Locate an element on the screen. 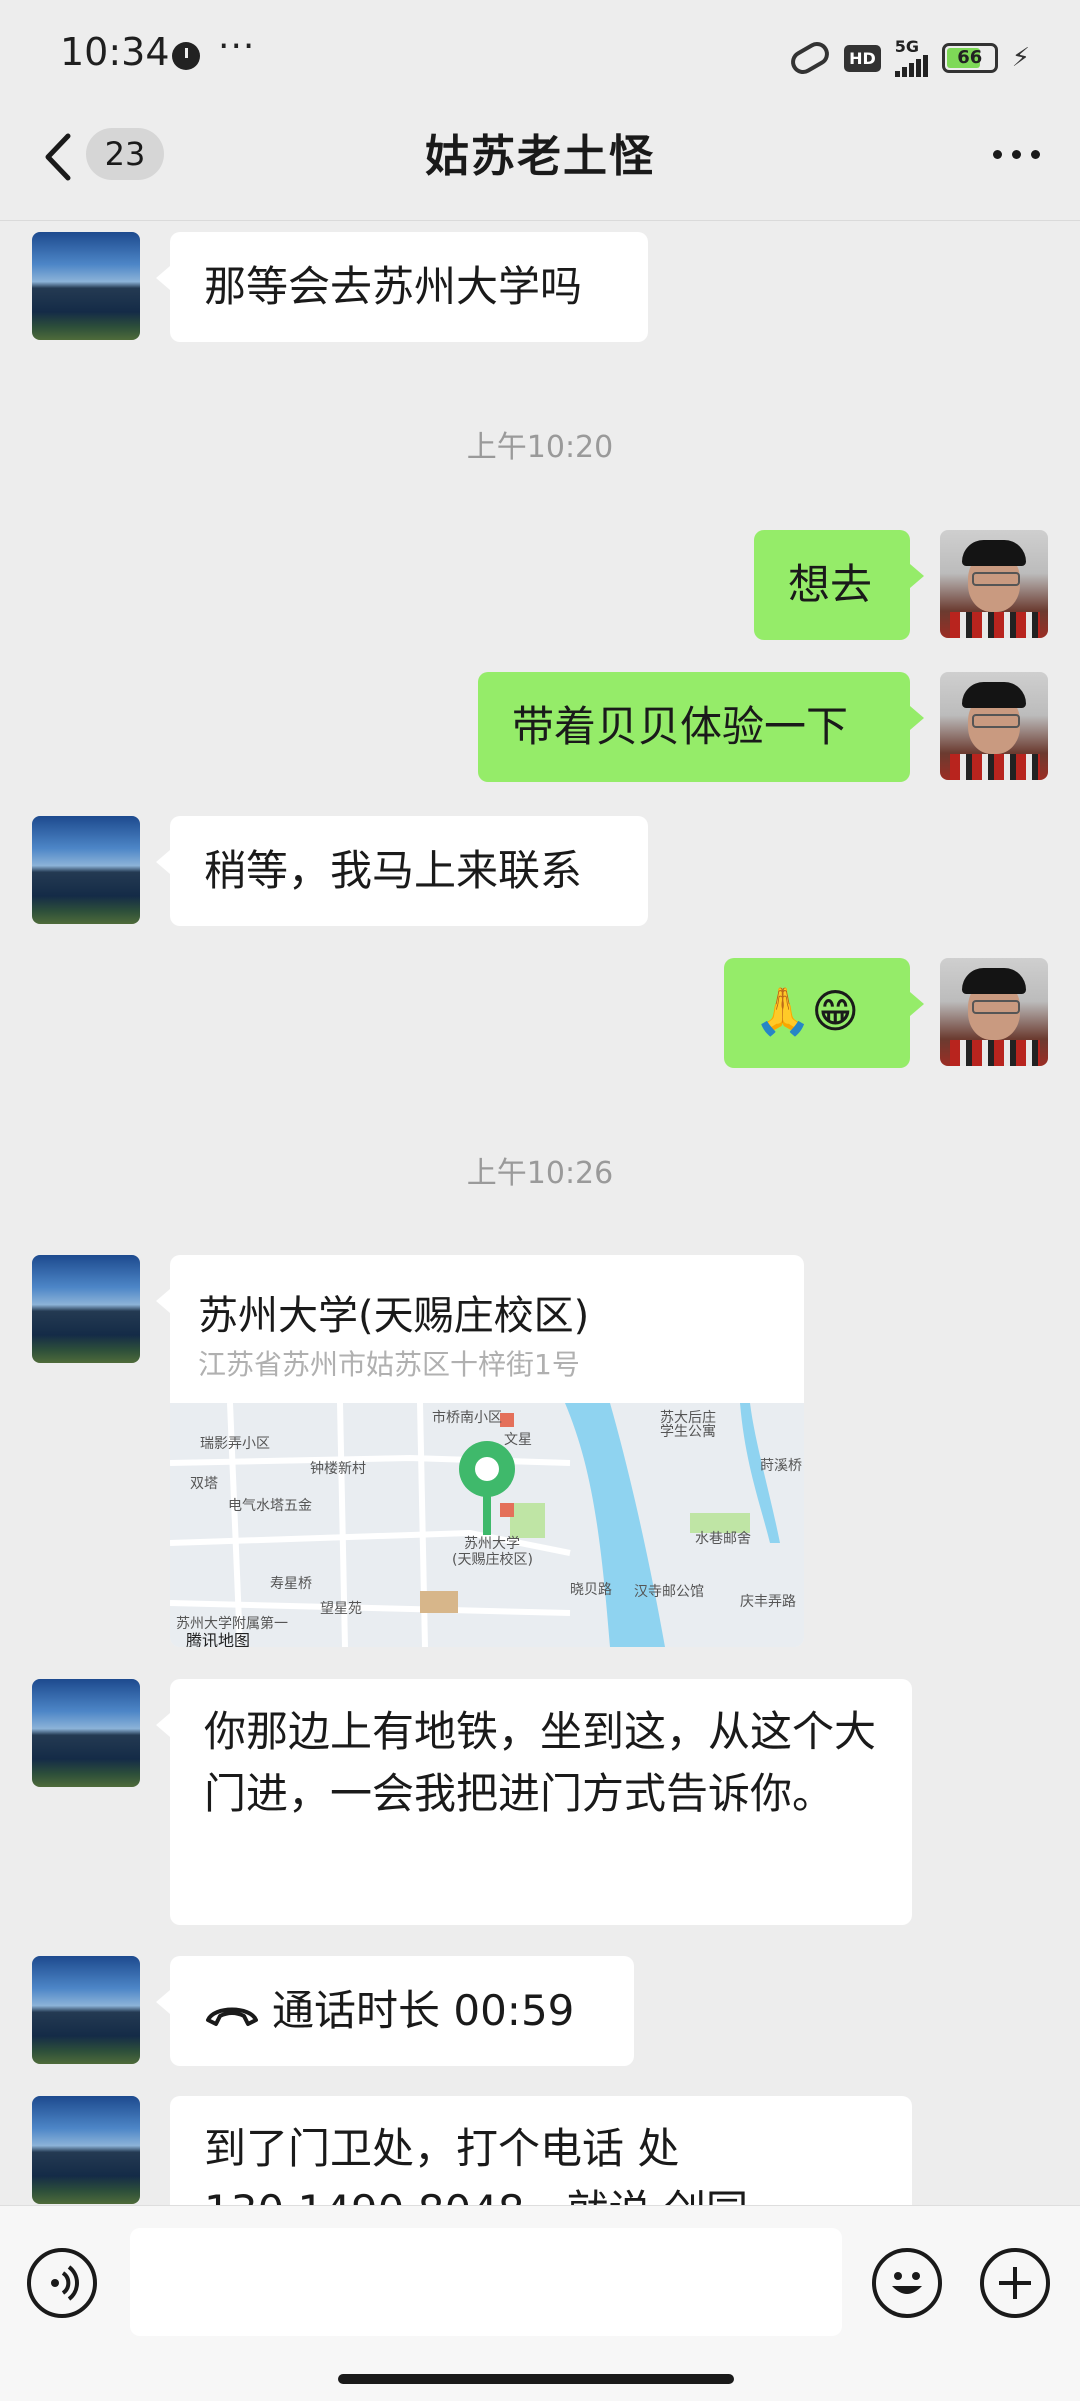  message-outgoing: 想去 is located at coordinates (839, 585).